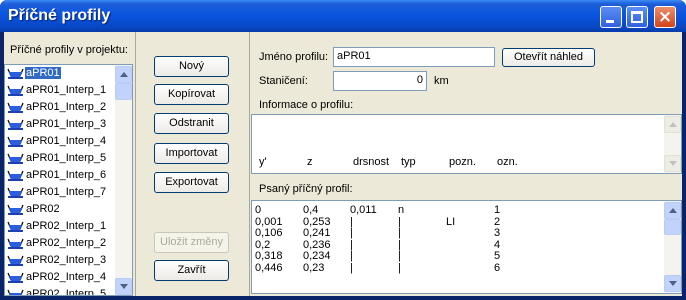 This screenshot has height=300, width=686. I want to click on list-item-label: aPR02_Interp_4, so click(66, 277).